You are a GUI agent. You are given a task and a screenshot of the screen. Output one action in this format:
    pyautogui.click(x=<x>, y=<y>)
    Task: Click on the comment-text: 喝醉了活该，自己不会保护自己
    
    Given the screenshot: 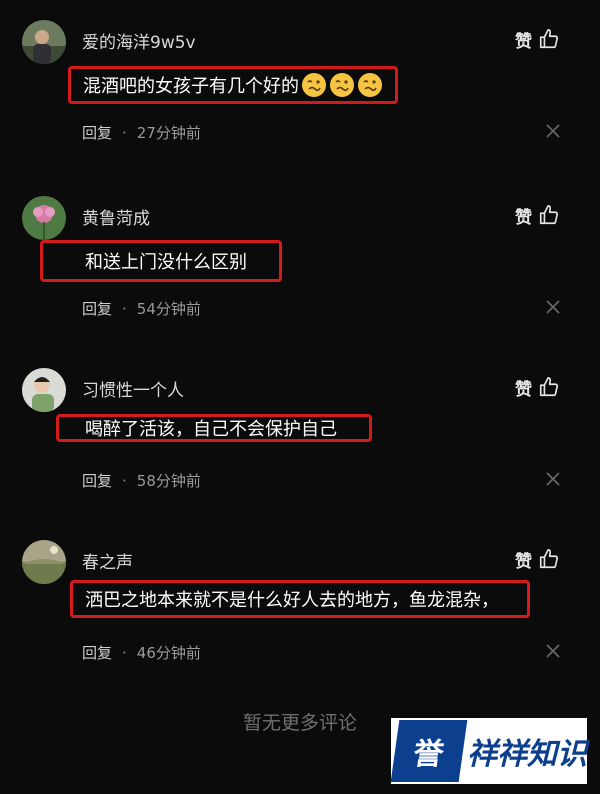 What is the action you would take?
    pyautogui.click(x=211, y=429)
    